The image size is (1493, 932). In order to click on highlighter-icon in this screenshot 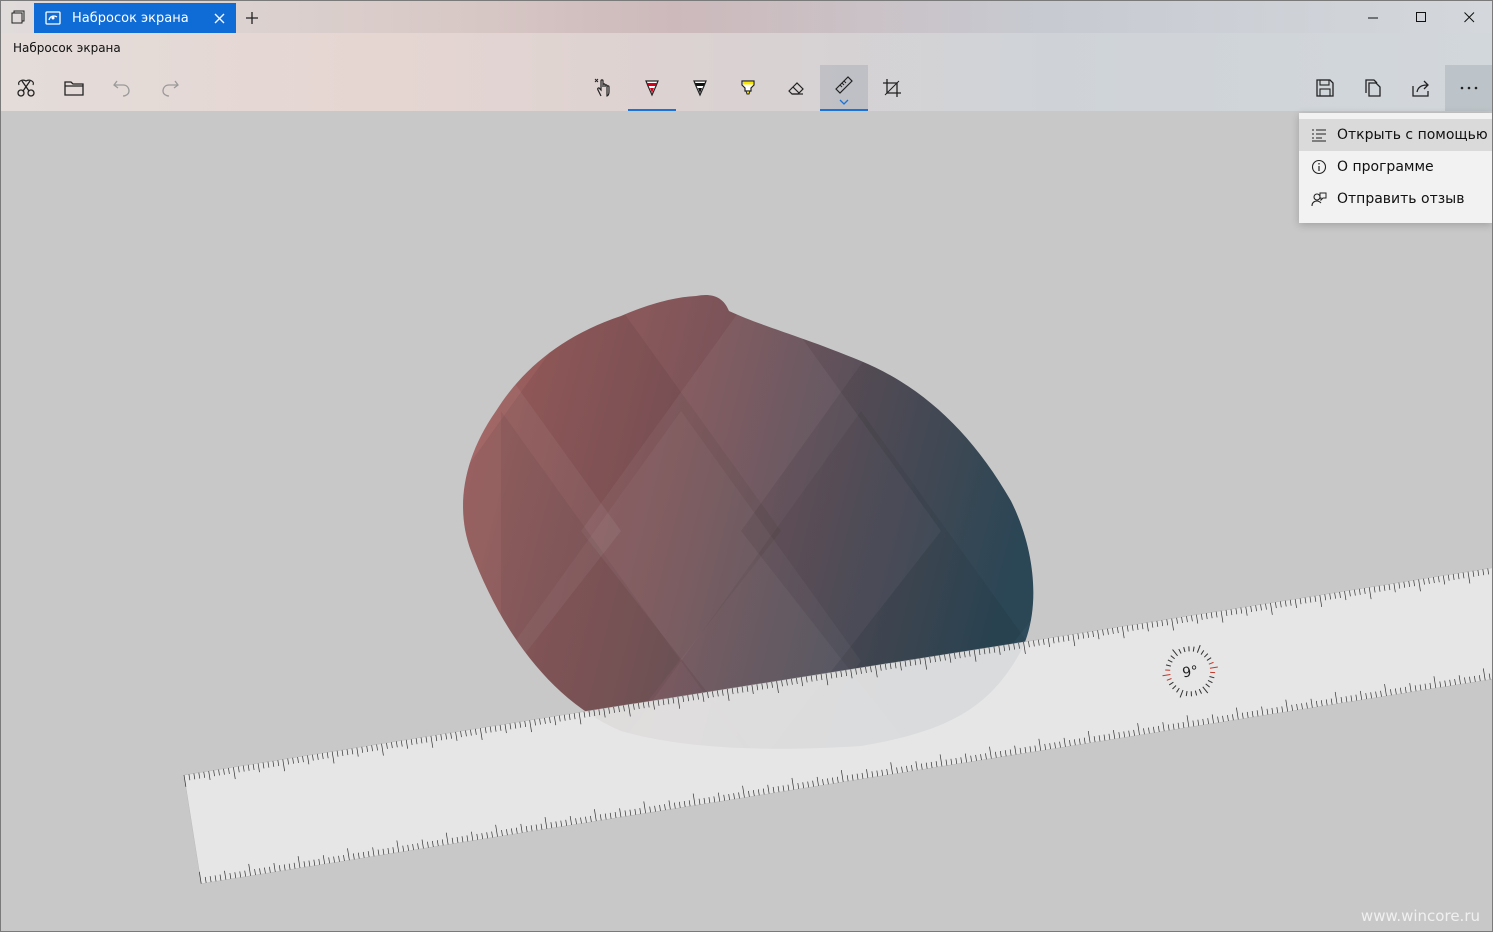, I will do `click(748, 87)`.